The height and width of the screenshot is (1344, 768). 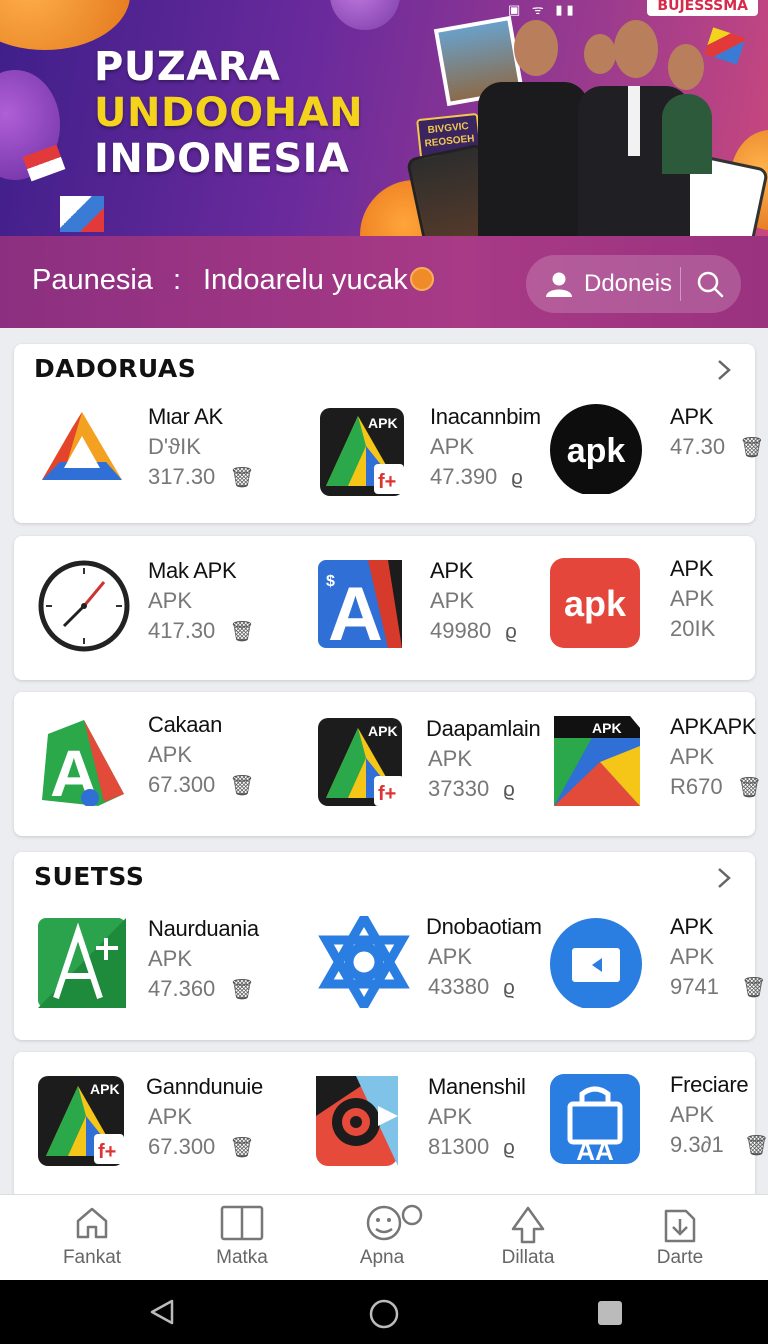 What do you see at coordinates (158, 972) in the screenshot?
I see `app-item: Naurduania APK 47.360 🗑` at bounding box center [158, 972].